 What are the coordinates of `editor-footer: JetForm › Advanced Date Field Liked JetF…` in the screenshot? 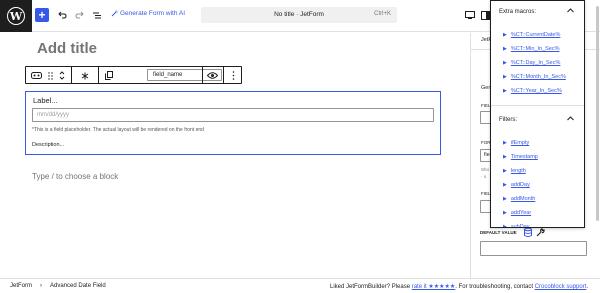 It's located at (300, 285).